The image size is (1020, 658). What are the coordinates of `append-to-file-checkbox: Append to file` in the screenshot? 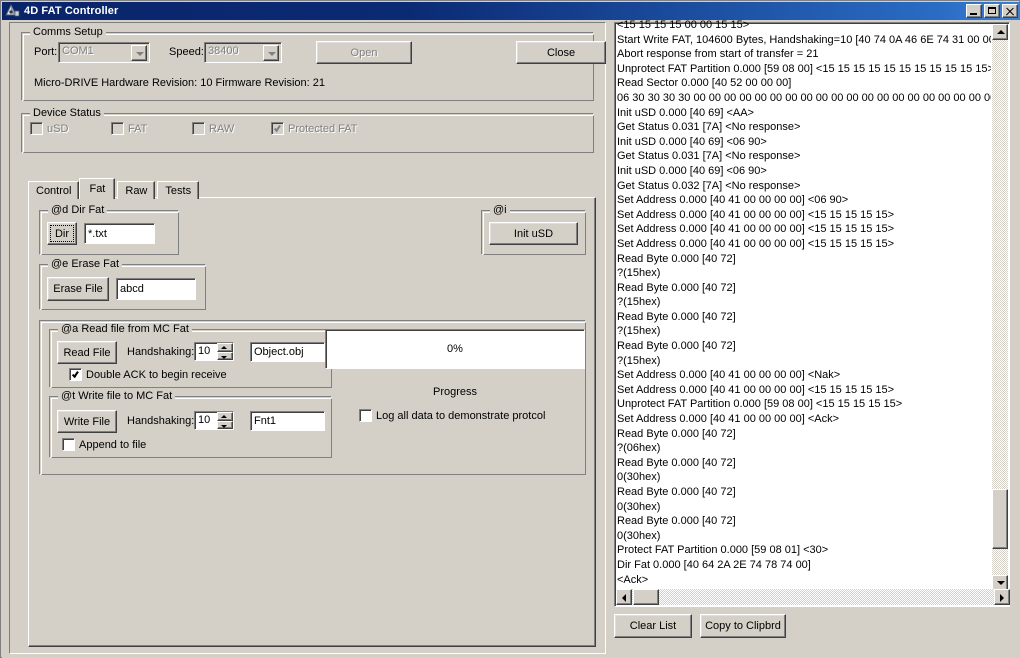 It's located at (104, 444).